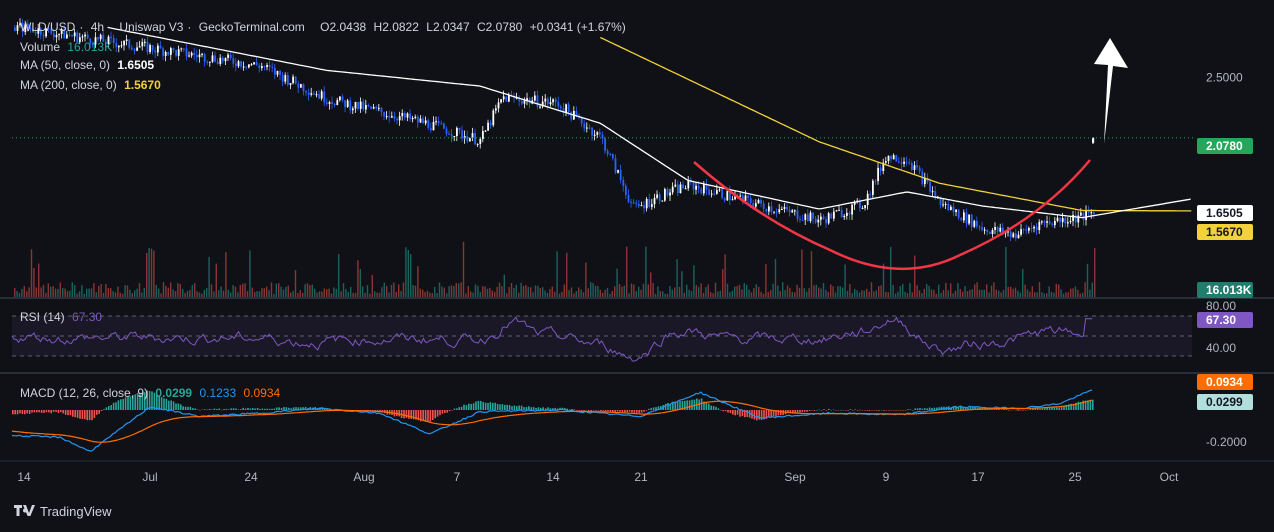 The width and height of the screenshot is (1274, 532). What do you see at coordinates (481, 27) in the screenshot?
I see `ohlc-close-label: C` at bounding box center [481, 27].